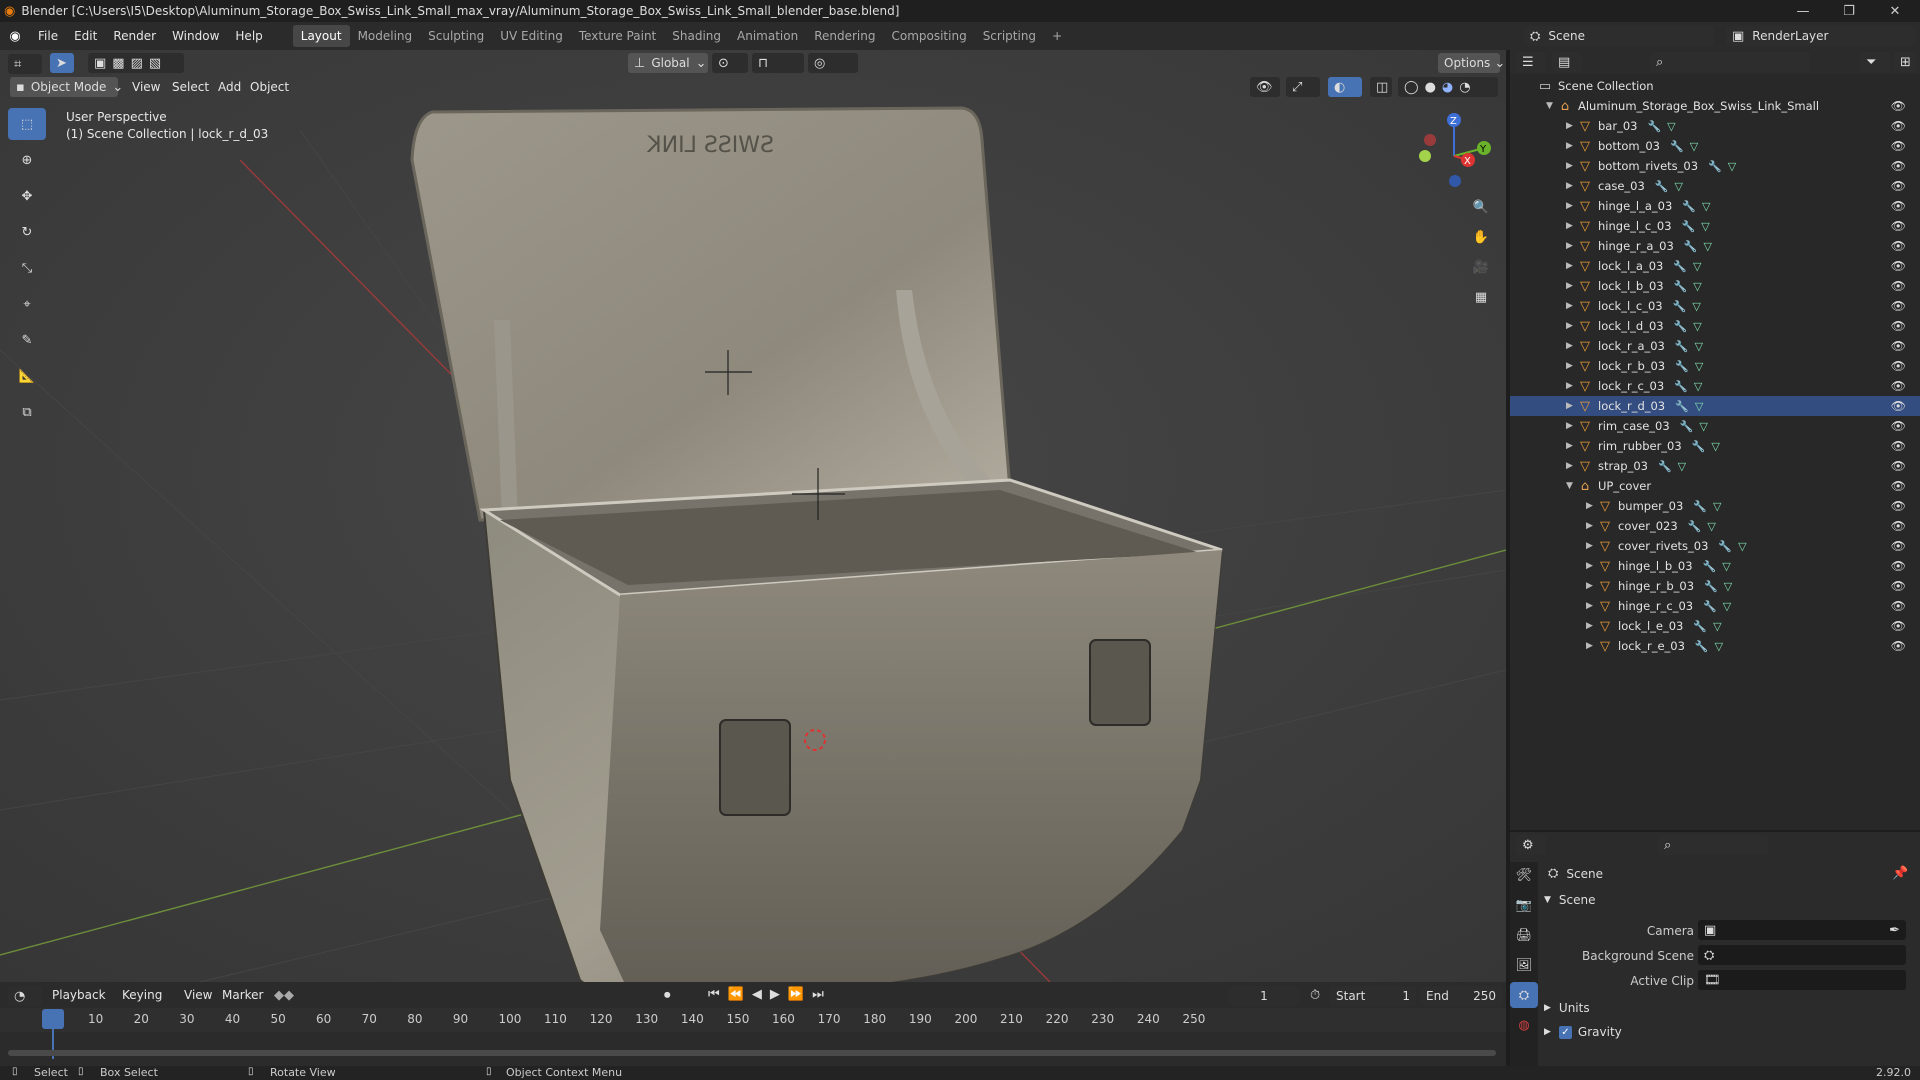 This screenshot has width=1920, height=1080. I want to click on outliner-object-row: ▶ ▽ rim_rubber_03 🔧 ▽ 👁, so click(1715, 446).